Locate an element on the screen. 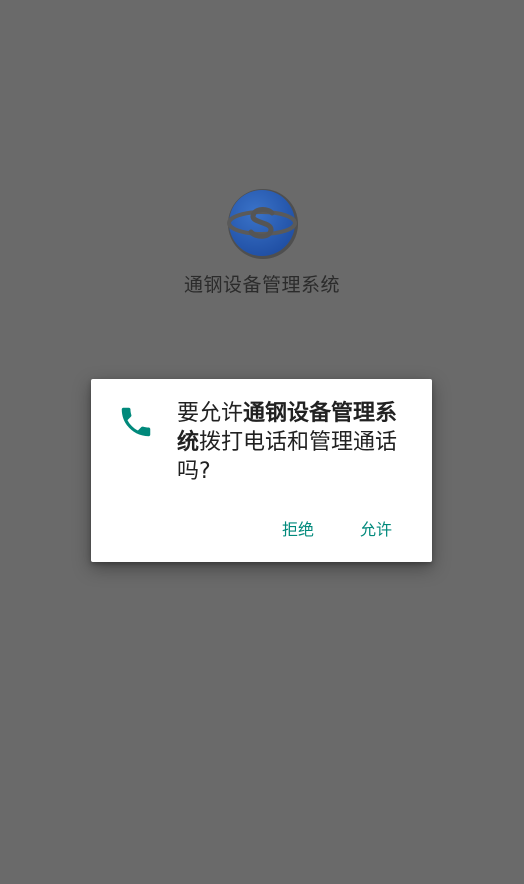  message-suffix: 拨打电话和管理通话吗? is located at coordinates (287, 457).